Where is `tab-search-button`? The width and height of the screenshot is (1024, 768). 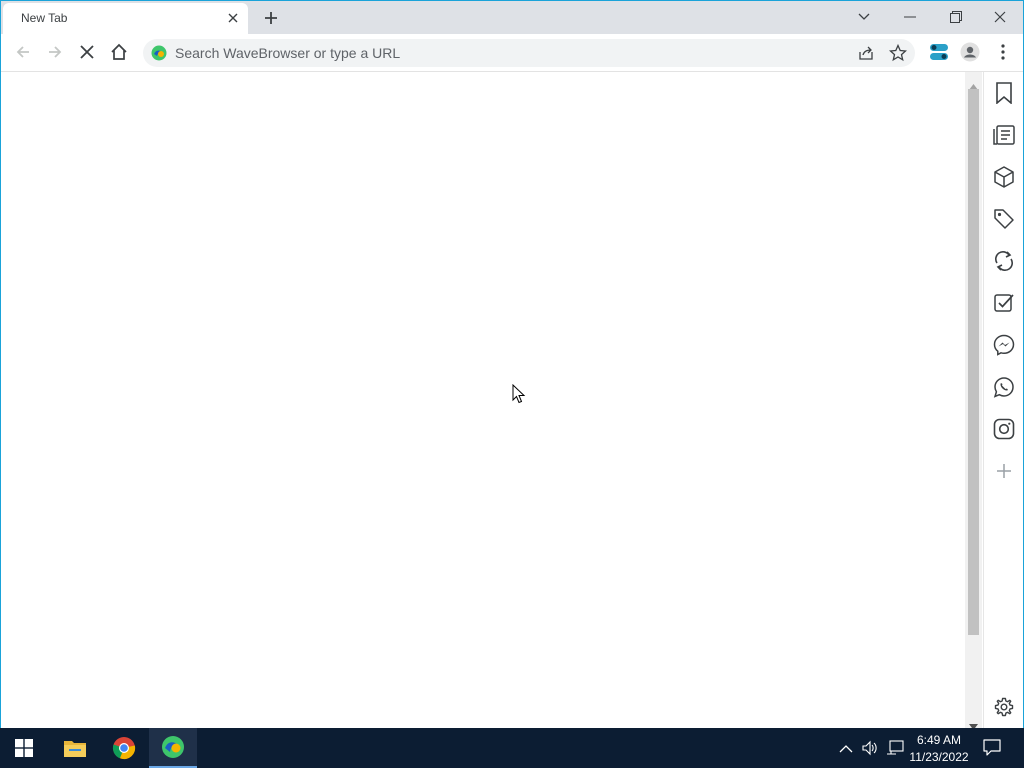 tab-search-button is located at coordinates (864, 17).